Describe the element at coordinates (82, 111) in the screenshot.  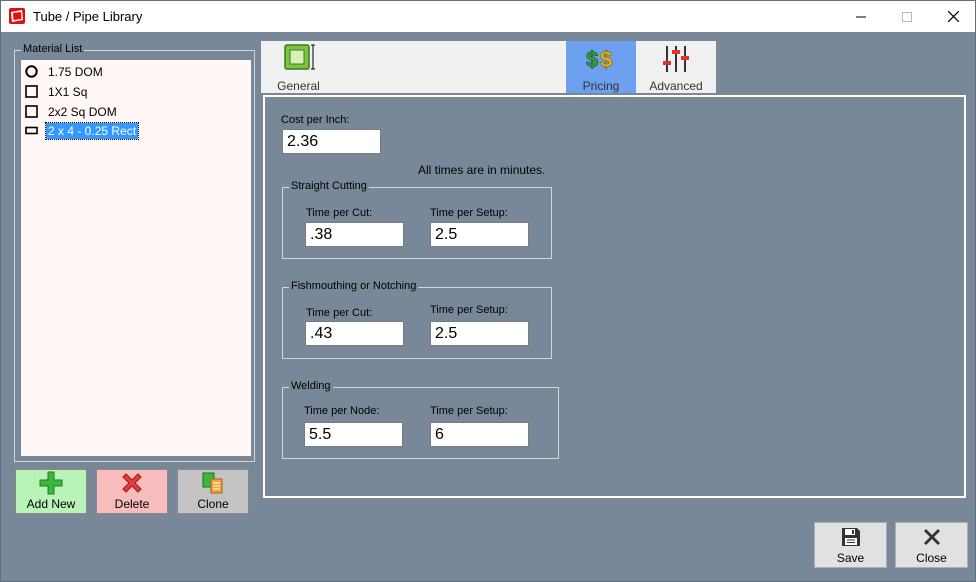
I see `list-item-label: 2x2 Sq DOM` at that location.